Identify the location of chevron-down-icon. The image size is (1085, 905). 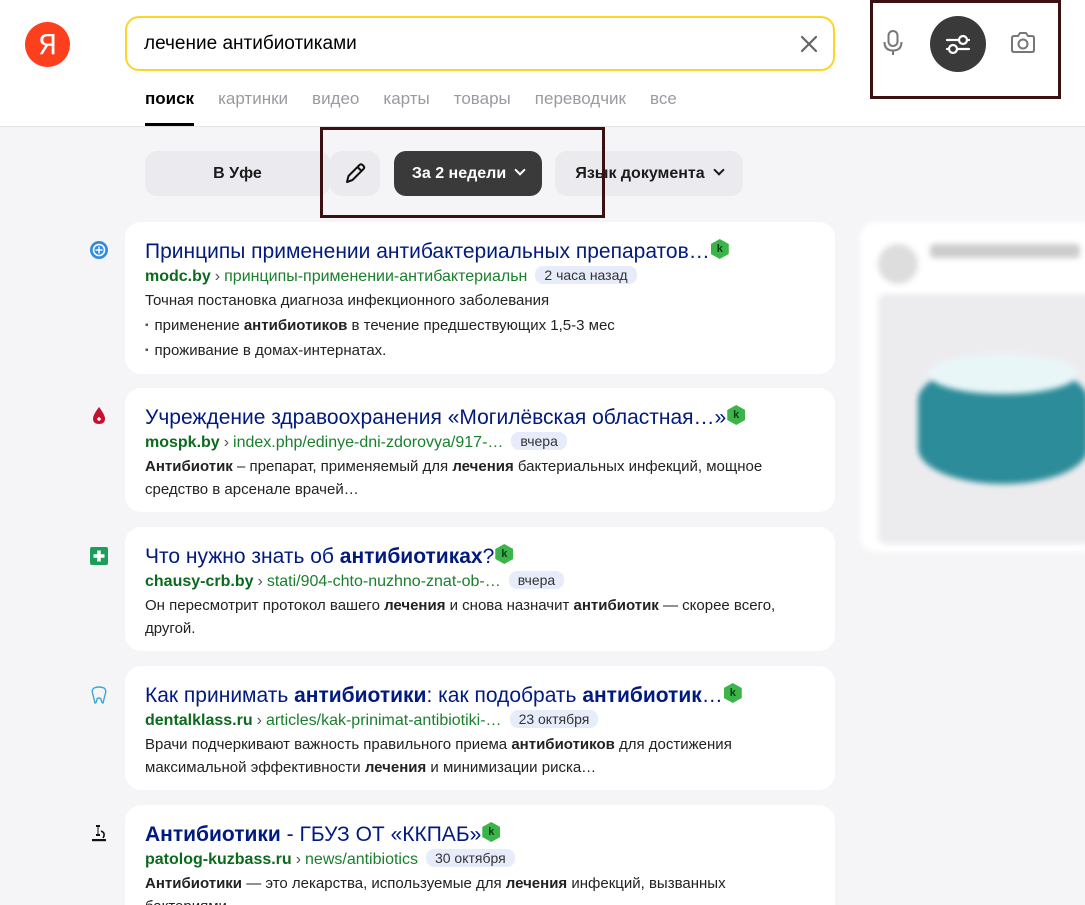
(718, 170).